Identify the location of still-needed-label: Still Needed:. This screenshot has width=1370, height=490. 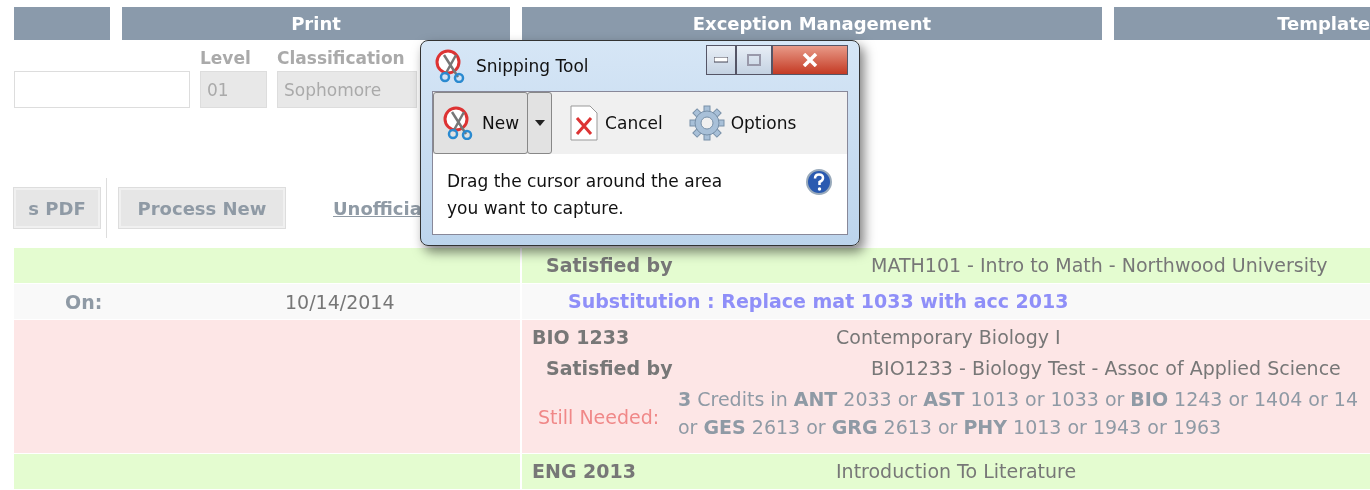
(599, 417).